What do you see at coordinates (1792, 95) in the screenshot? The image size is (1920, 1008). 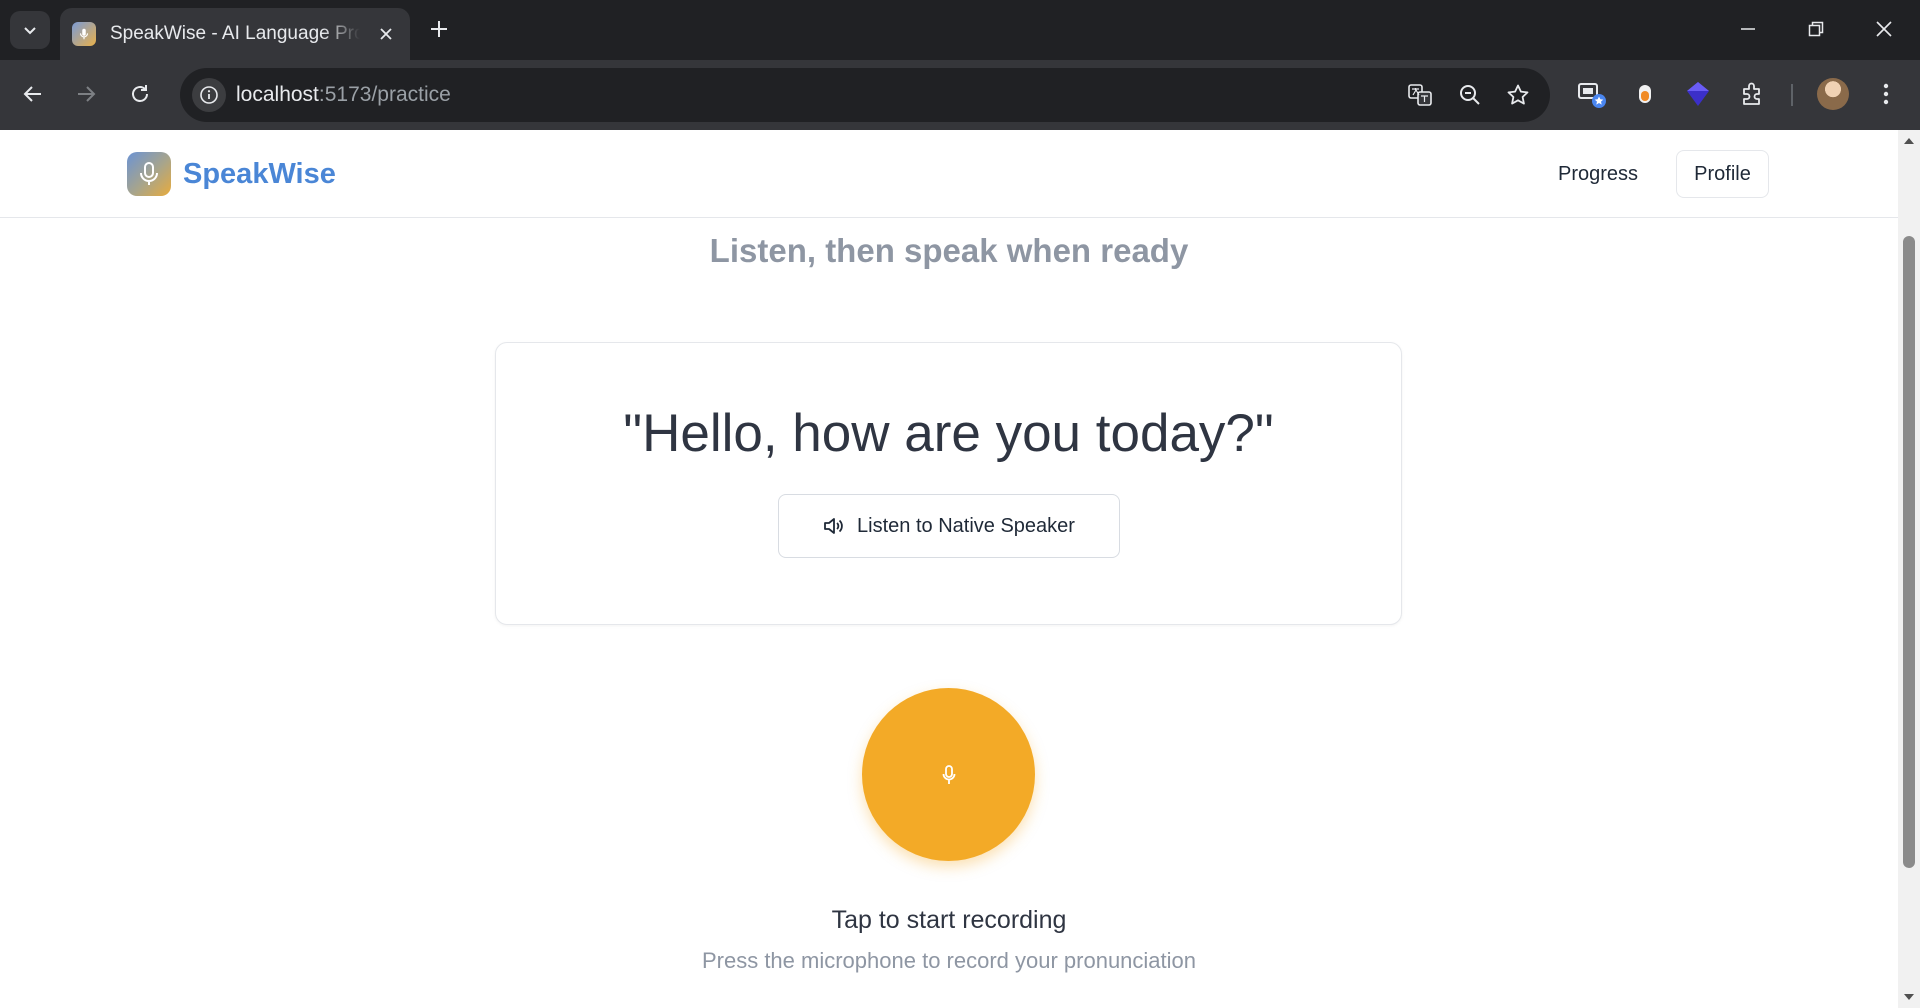 I see `toolbar-separator` at bounding box center [1792, 95].